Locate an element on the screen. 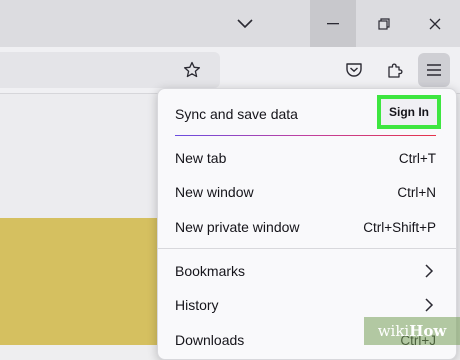  close-icon is located at coordinates (435, 23).